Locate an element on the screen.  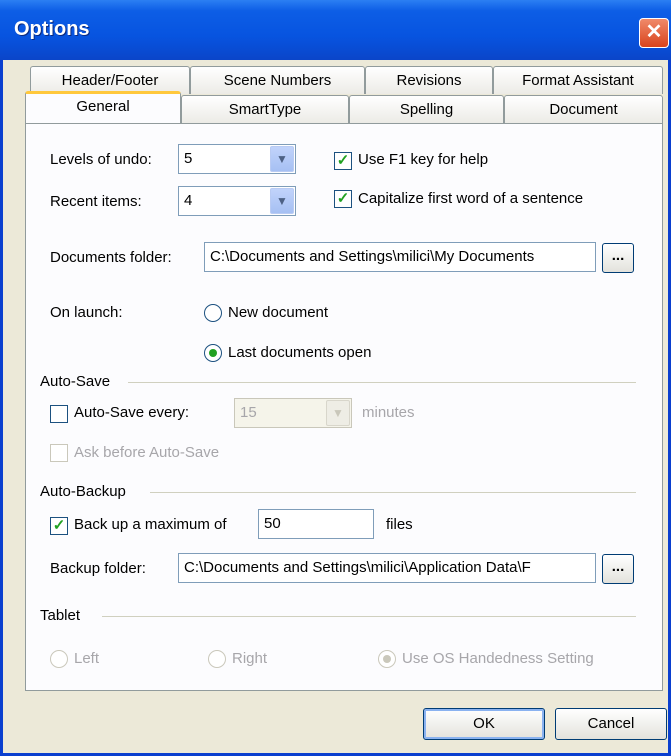
tablet-heading: Tablet is located at coordinates (60, 615).